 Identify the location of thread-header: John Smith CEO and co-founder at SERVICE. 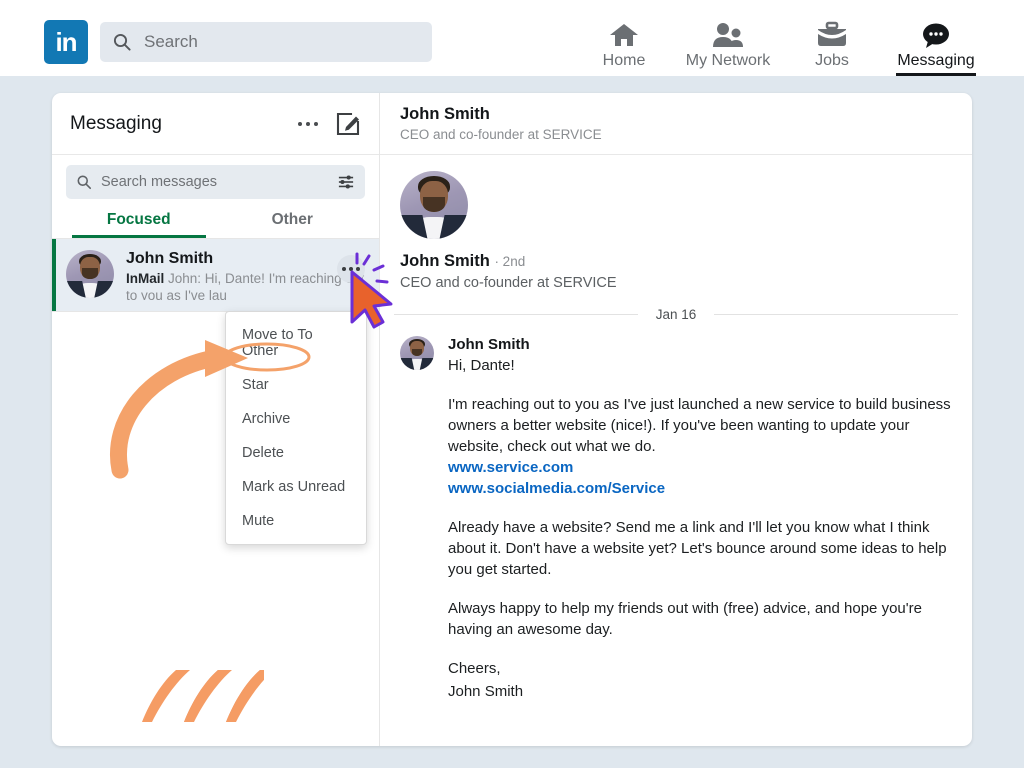
(676, 124).